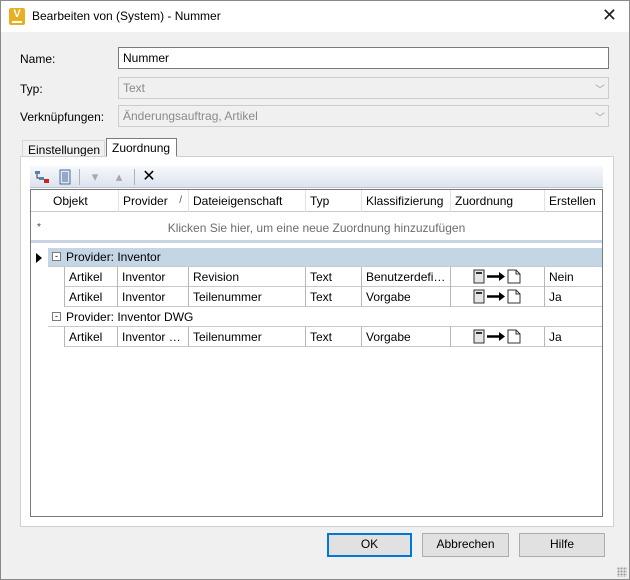  What do you see at coordinates (126, 16) in the screenshot?
I see `window-title: Bearbeiten von (System) - Nummer` at bounding box center [126, 16].